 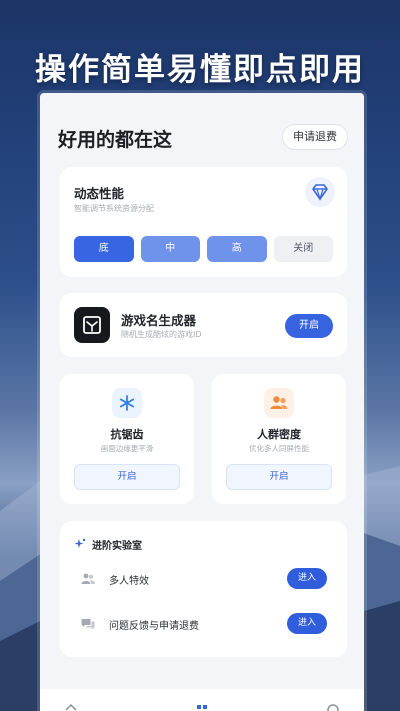 What do you see at coordinates (115, 140) in the screenshot?
I see `page-title: 好用的都在这` at bounding box center [115, 140].